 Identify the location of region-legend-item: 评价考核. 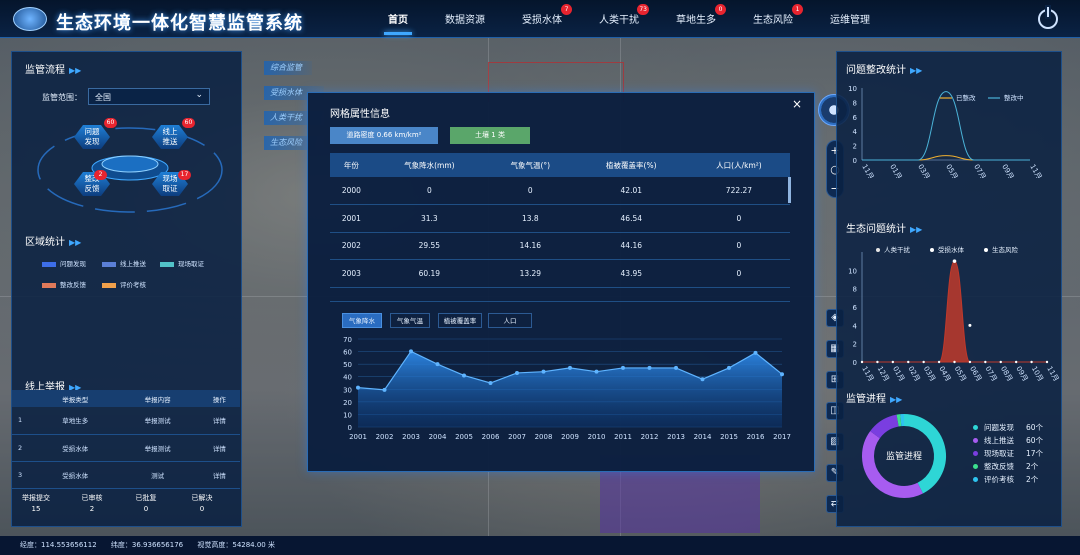
(124, 284).